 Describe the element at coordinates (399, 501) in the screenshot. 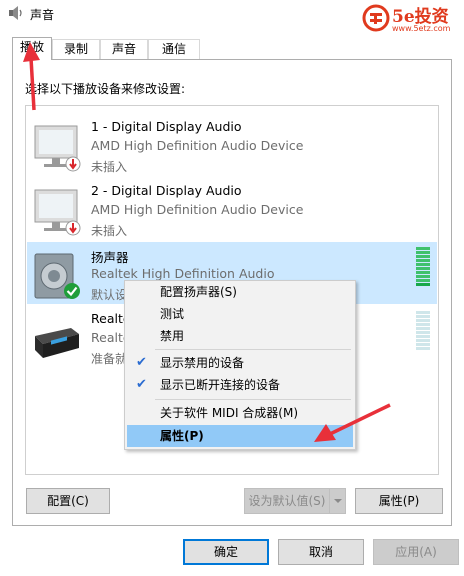

I see `properties-button: 属性(P)` at that location.